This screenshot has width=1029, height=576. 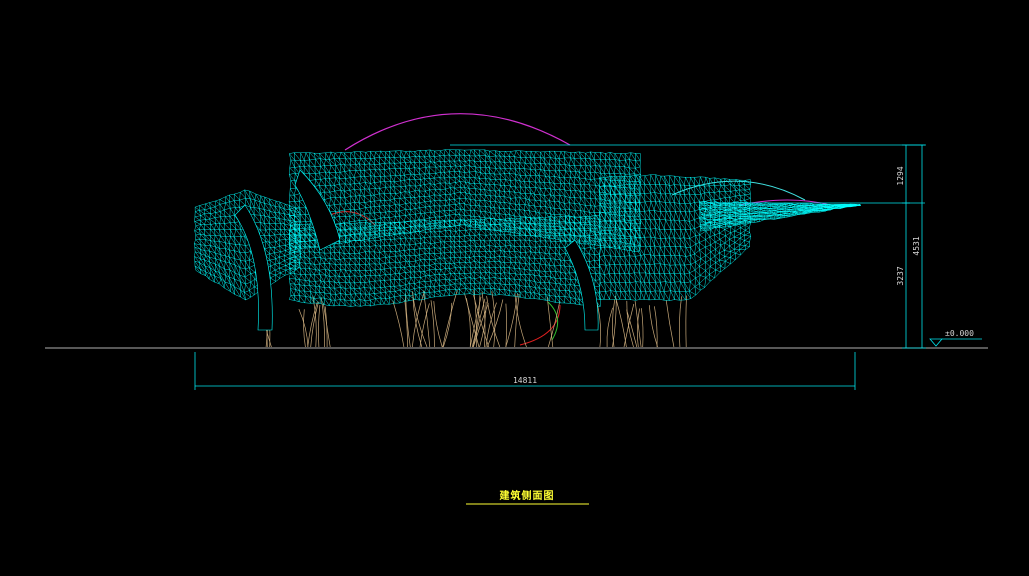 I want to click on drawing-title: 建筑侧面图, so click(x=527, y=495).